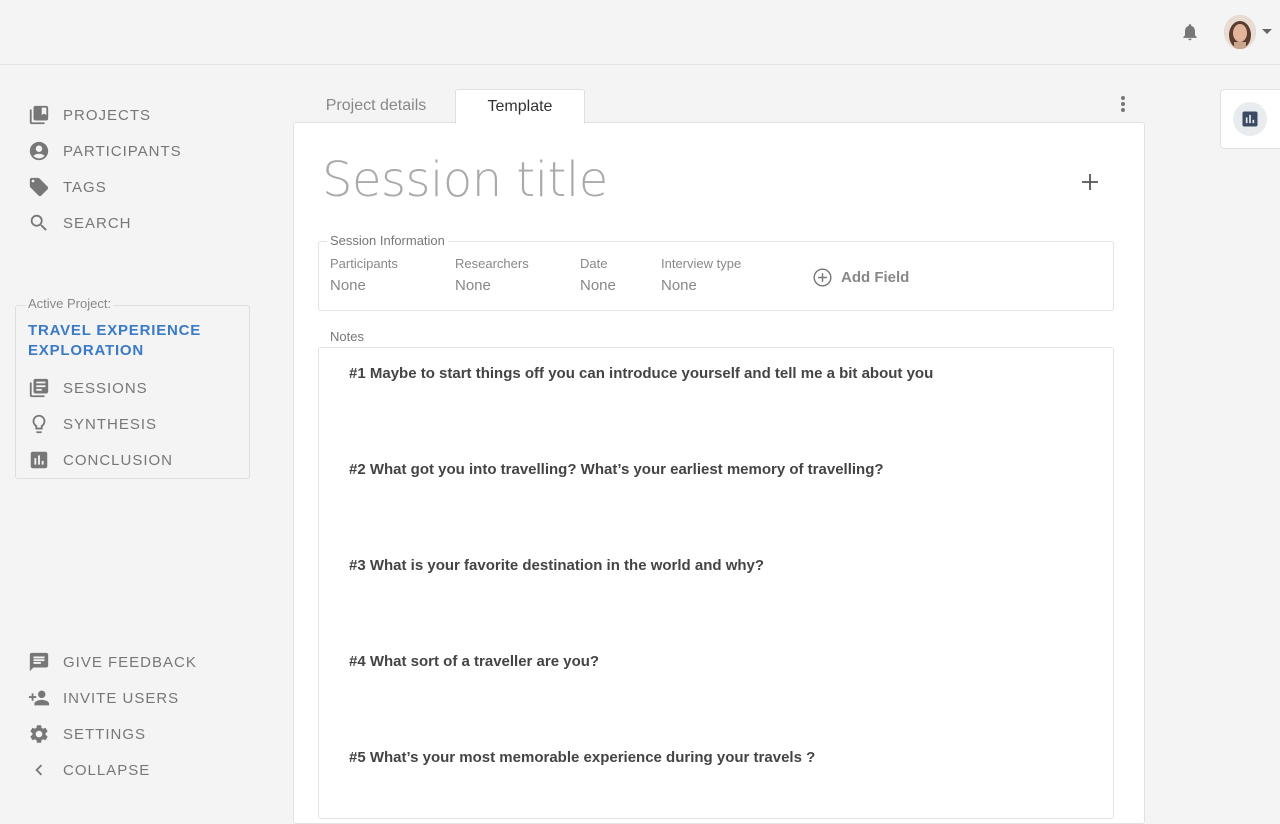 This screenshot has height=824, width=1280. What do you see at coordinates (376, 106) in the screenshot?
I see `tab-project-details: Project details` at bounding box center [376, 106].